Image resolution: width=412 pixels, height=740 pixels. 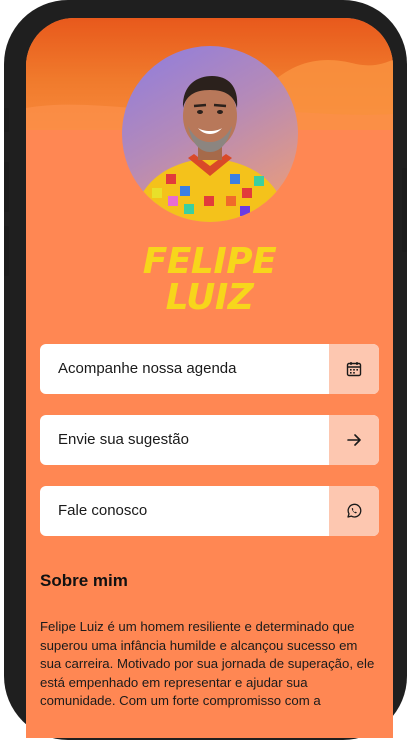 I want to click on profile-name-line2: LUIZ, so click(x=209, y=297).